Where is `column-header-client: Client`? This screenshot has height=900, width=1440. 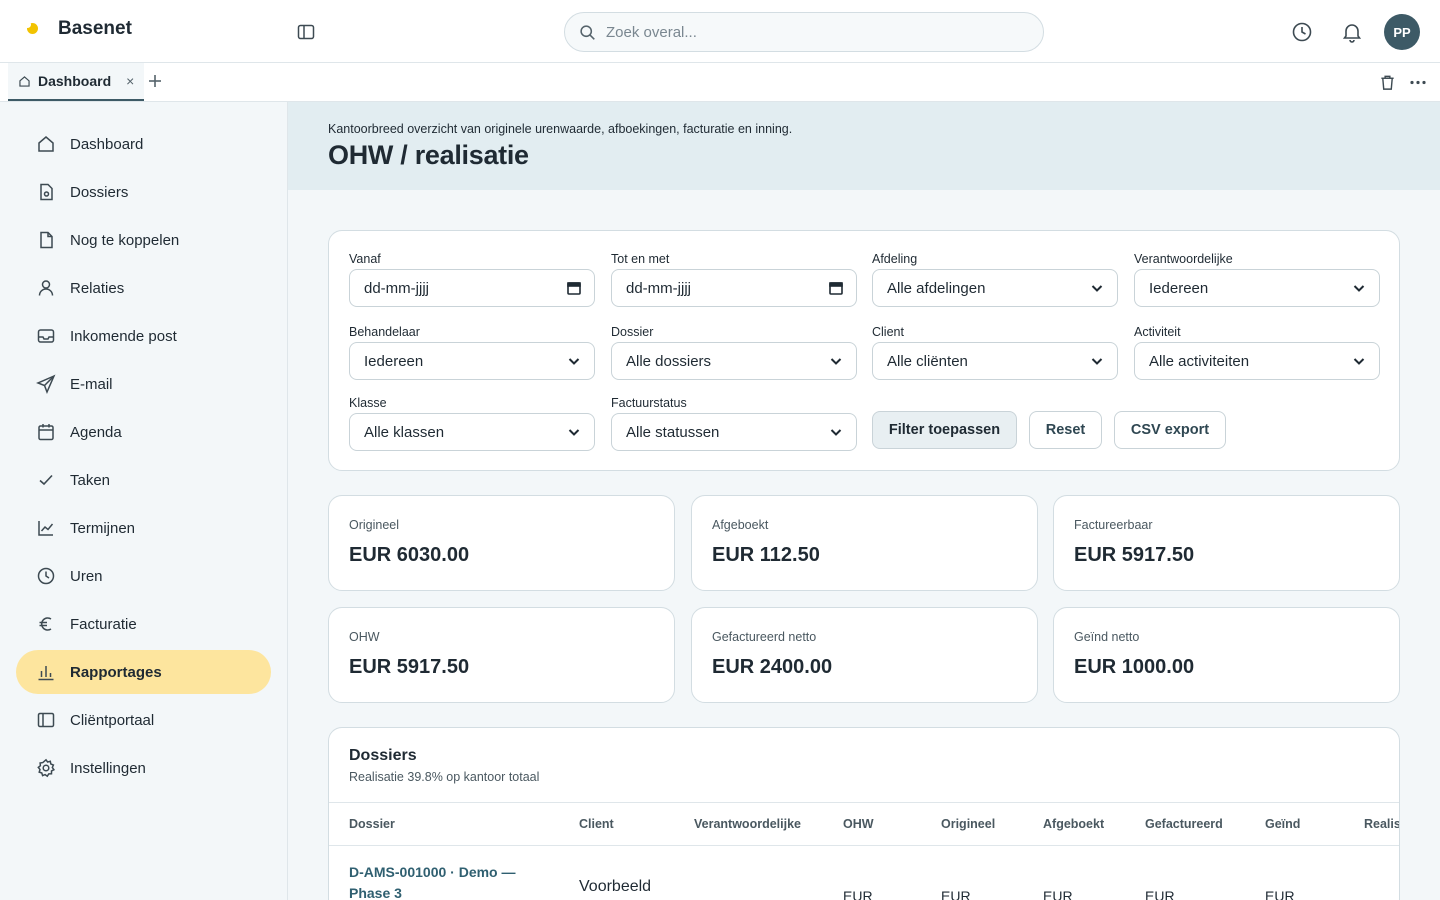 column-header-client: Client is located at coordinates (596, 824).